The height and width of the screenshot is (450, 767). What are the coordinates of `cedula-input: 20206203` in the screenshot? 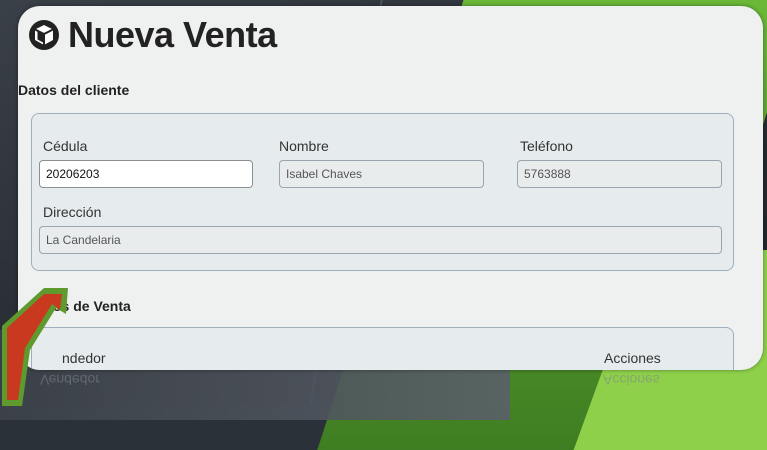 It's located at (146, 174).